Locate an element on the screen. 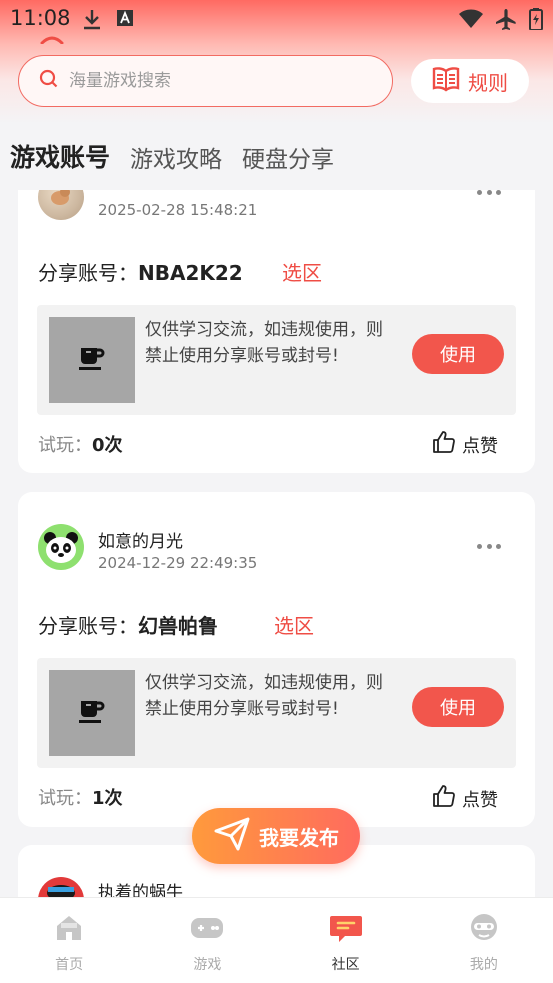  status-bar: 11:08 is located at coordinates (276, 19).